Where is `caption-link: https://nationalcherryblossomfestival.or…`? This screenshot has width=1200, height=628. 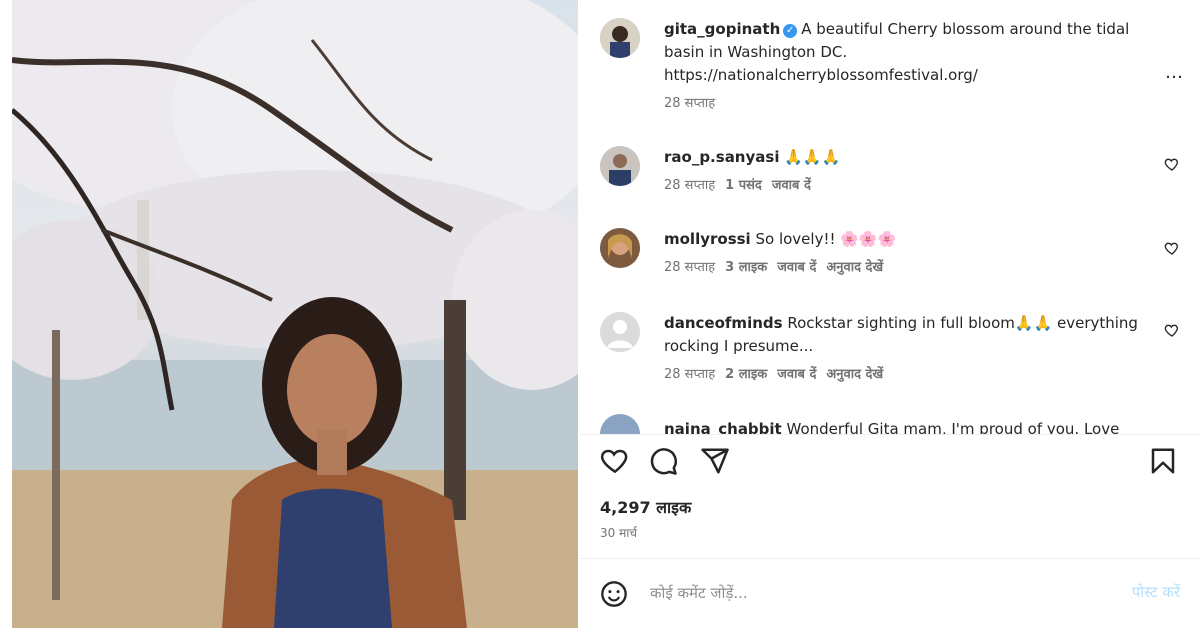
caption-link: https://nationalcherryblossomfestival.or… is located at coordinates (821, 75).